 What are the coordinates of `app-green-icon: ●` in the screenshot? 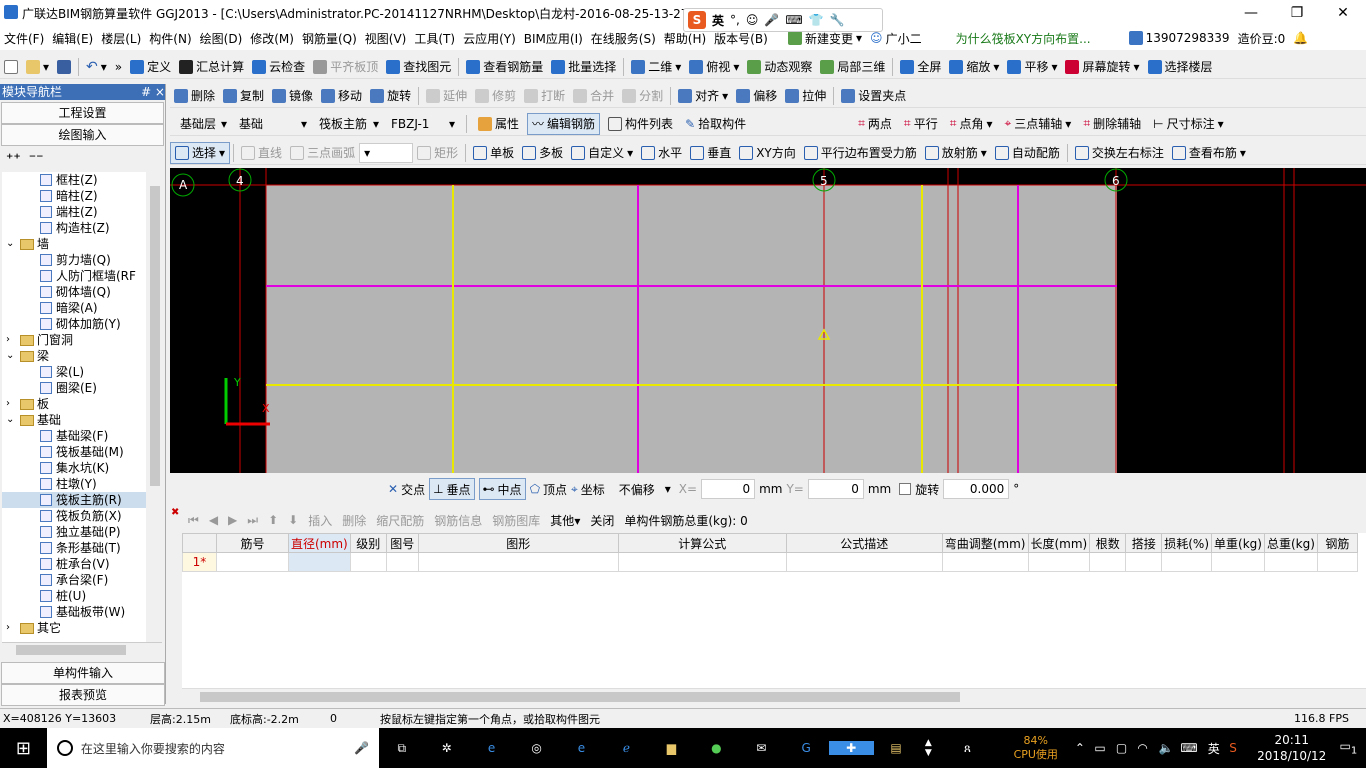 It's located at (716, 748).